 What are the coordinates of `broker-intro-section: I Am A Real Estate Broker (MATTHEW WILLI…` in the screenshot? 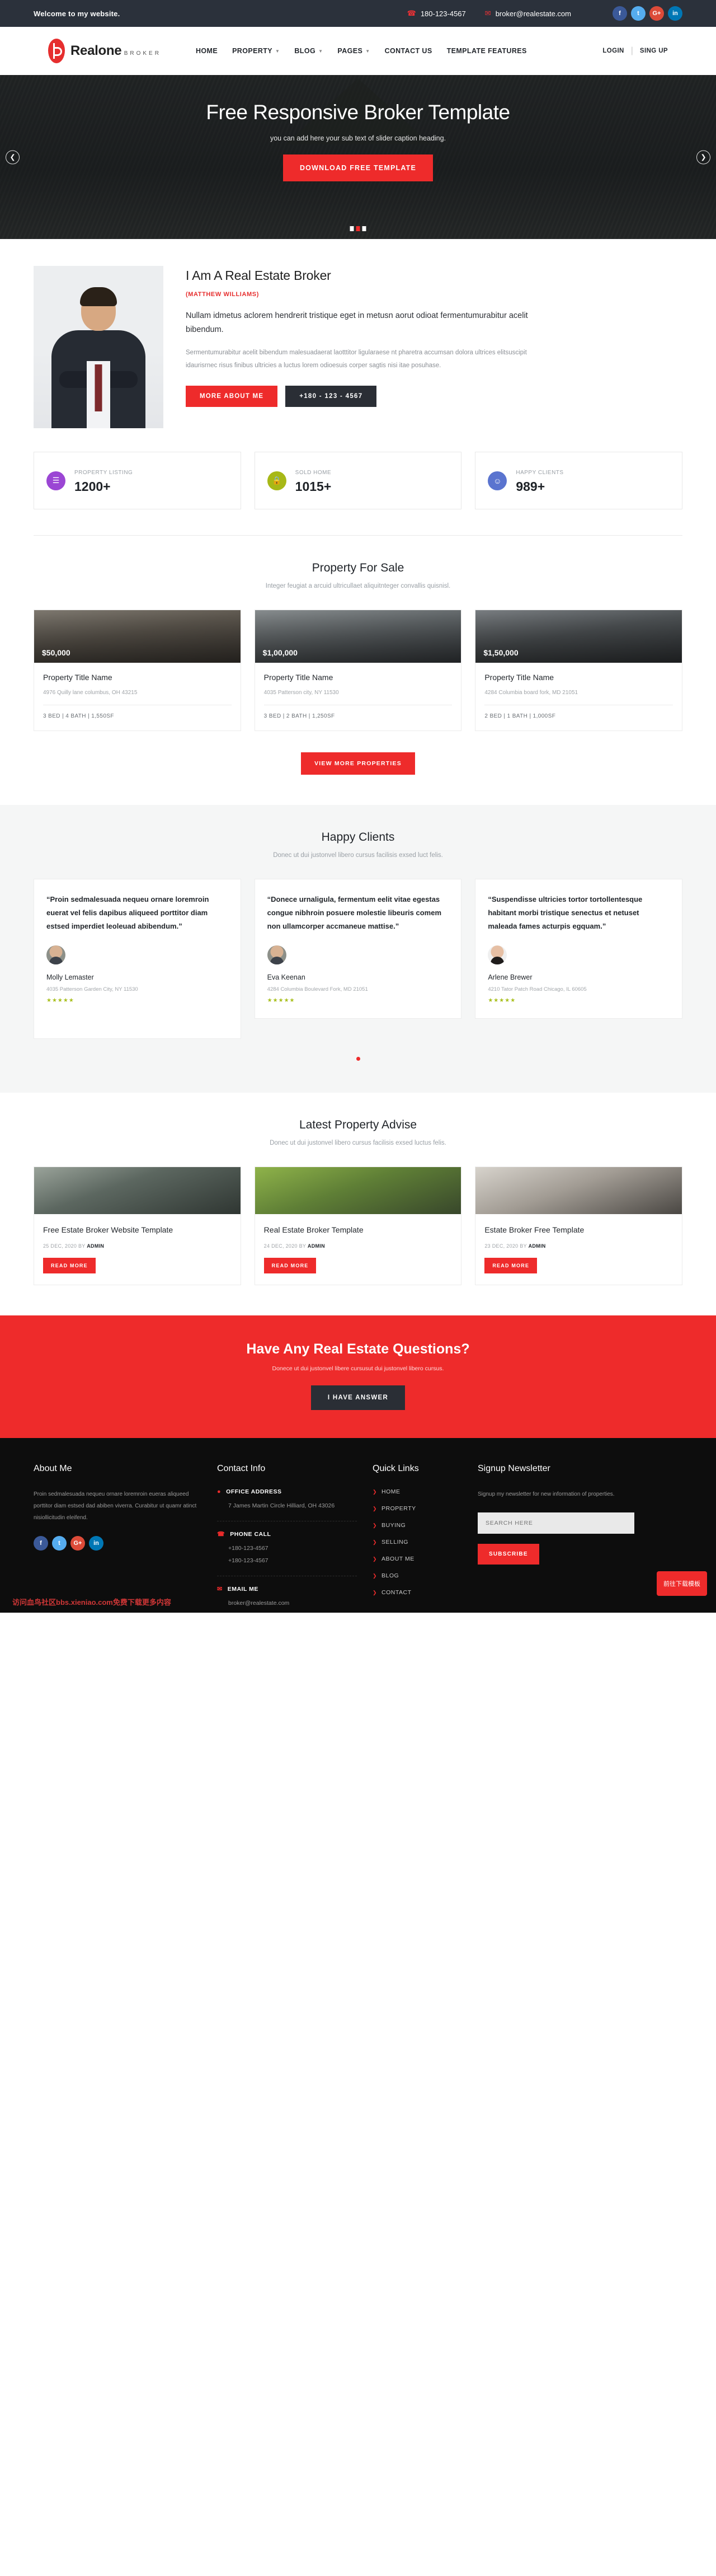 It's located at (358, 388).